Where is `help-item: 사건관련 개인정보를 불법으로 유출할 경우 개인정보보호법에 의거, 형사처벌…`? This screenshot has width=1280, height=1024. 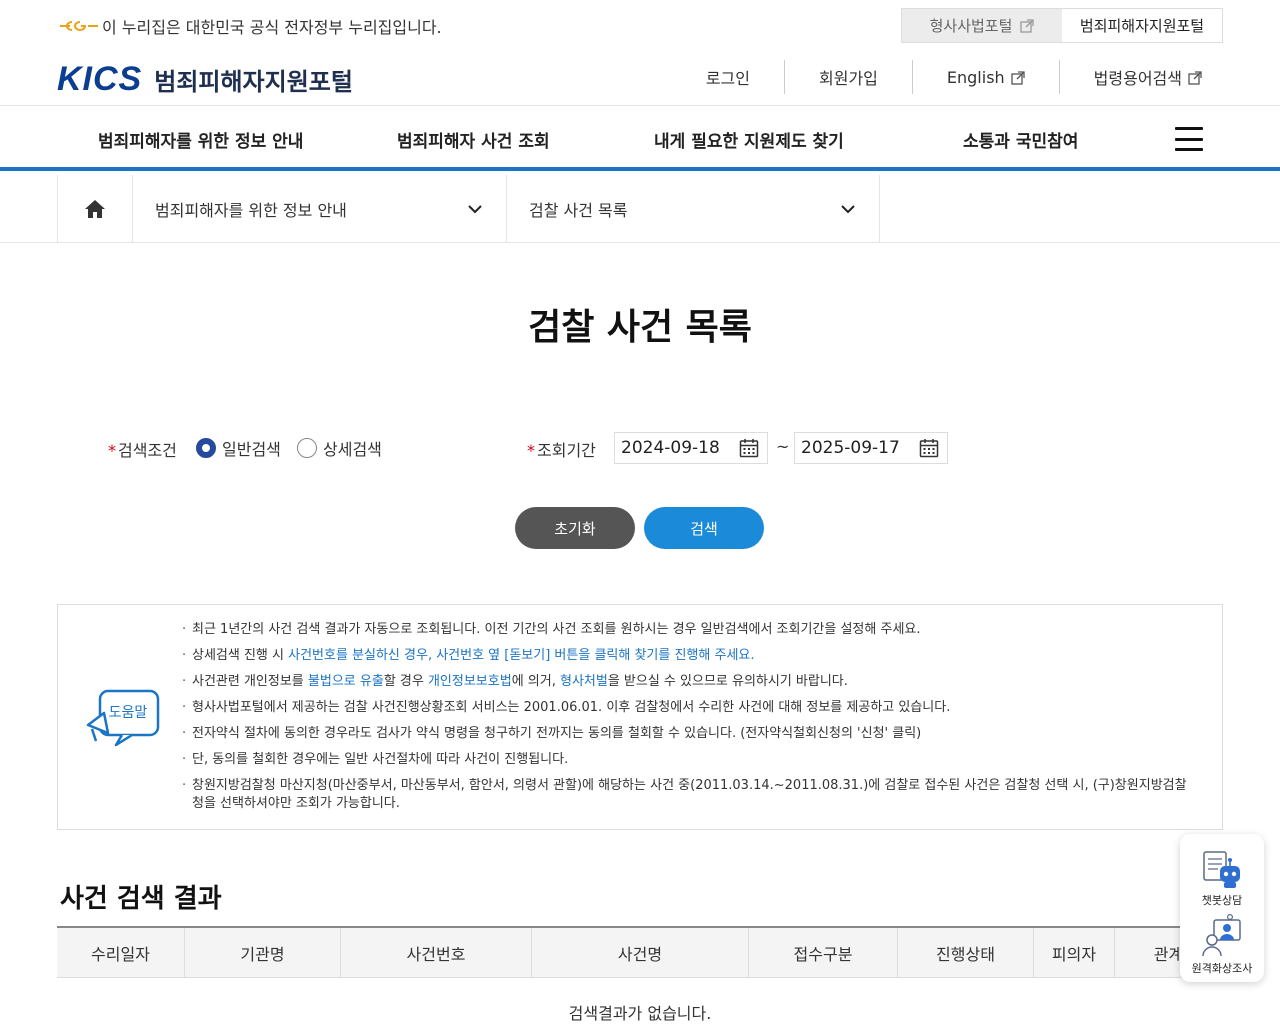 help-item: 사건관련 개인정보를 불법으로 유출할 경우 개인정보보호법에 의거, 형사처벌… is located at coordinates (687, 682).